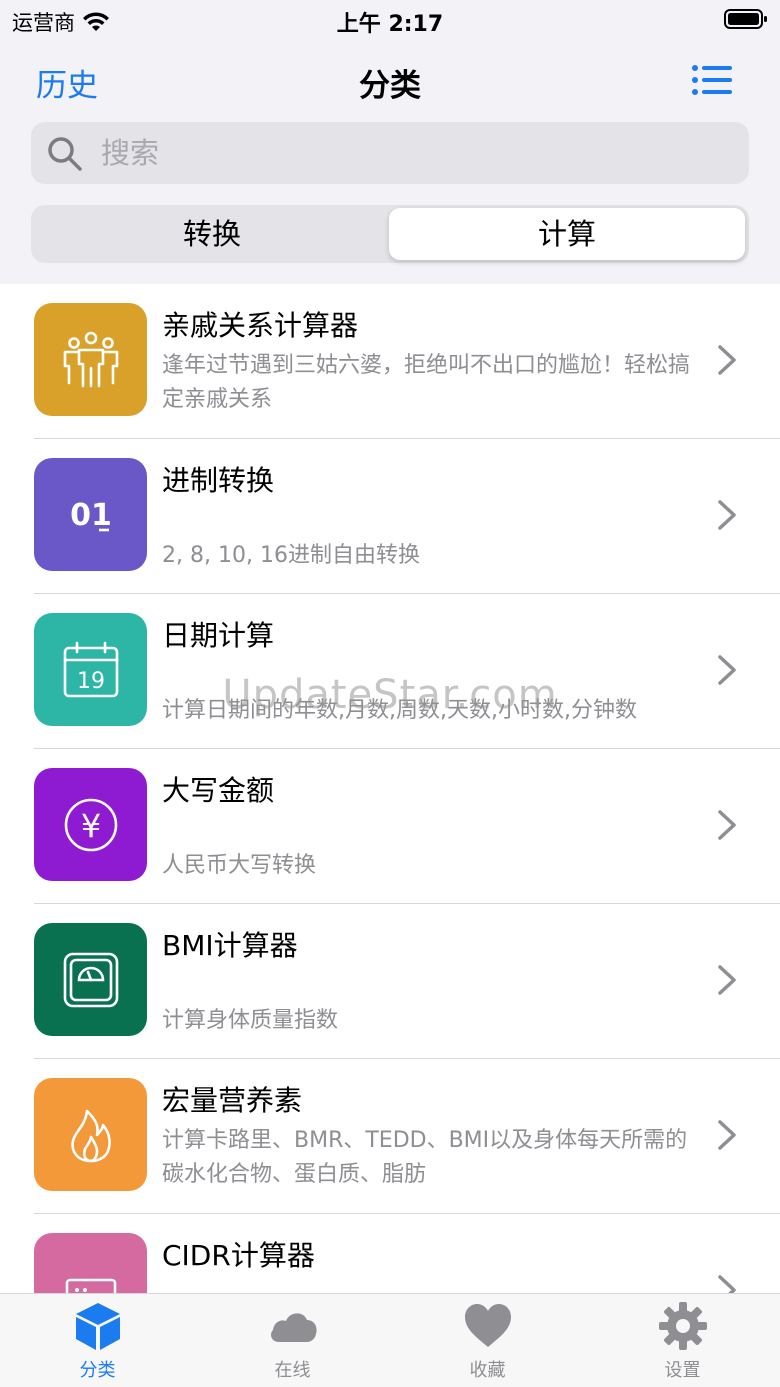 This screenshot has width=780, height=1387. What do you see at coordinates (682, 1370) in the screenshot?
I see `tab-label: 设置` at bounding box center [682, 1370].